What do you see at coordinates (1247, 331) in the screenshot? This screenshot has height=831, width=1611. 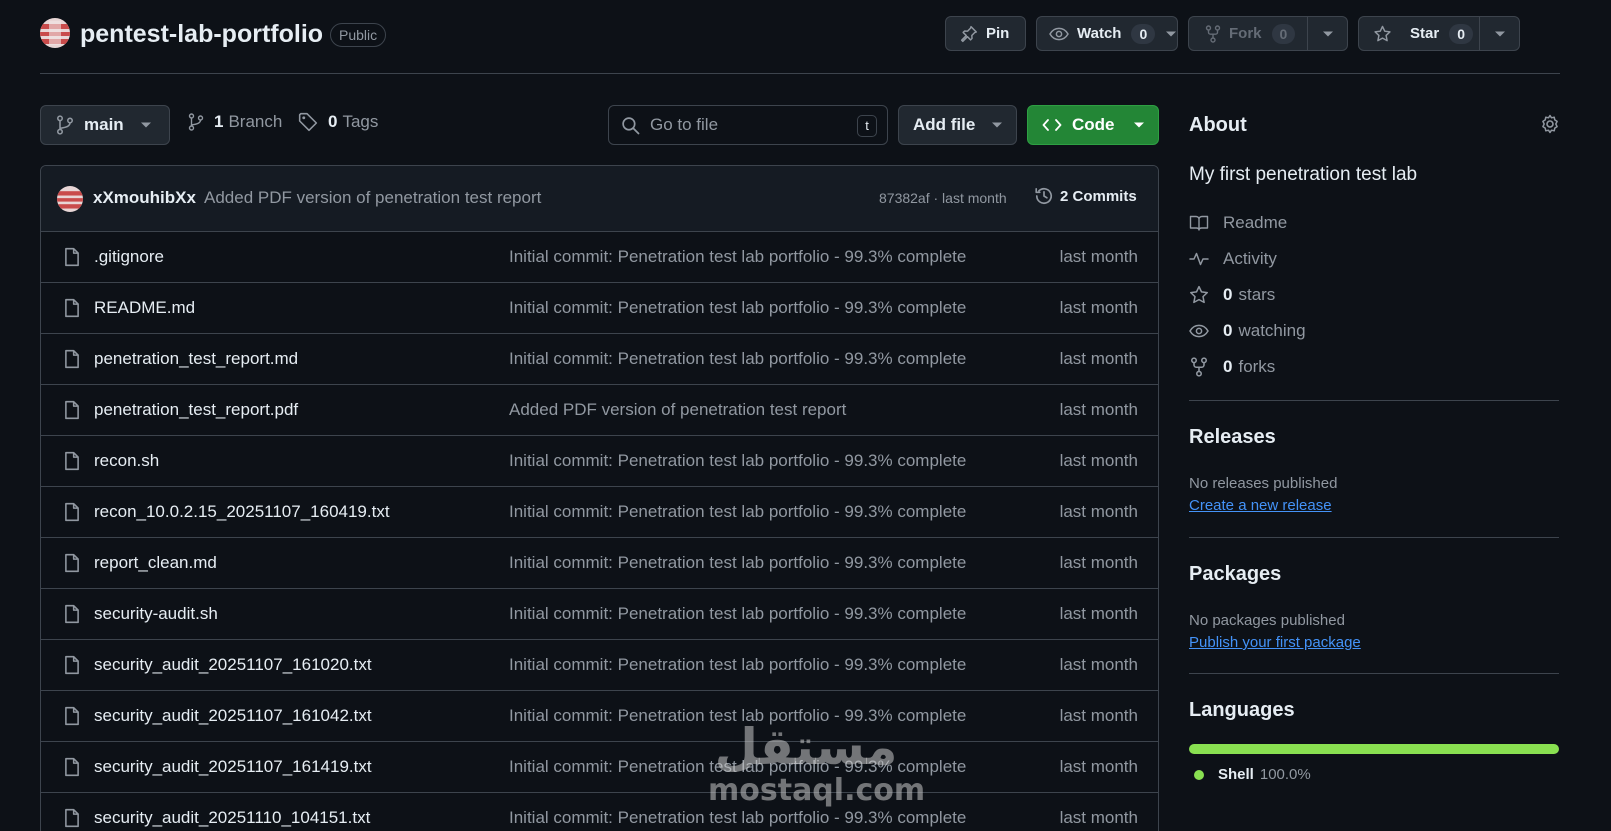 I see `watching-link: 0 watching` at bounding box center [1247, 331].